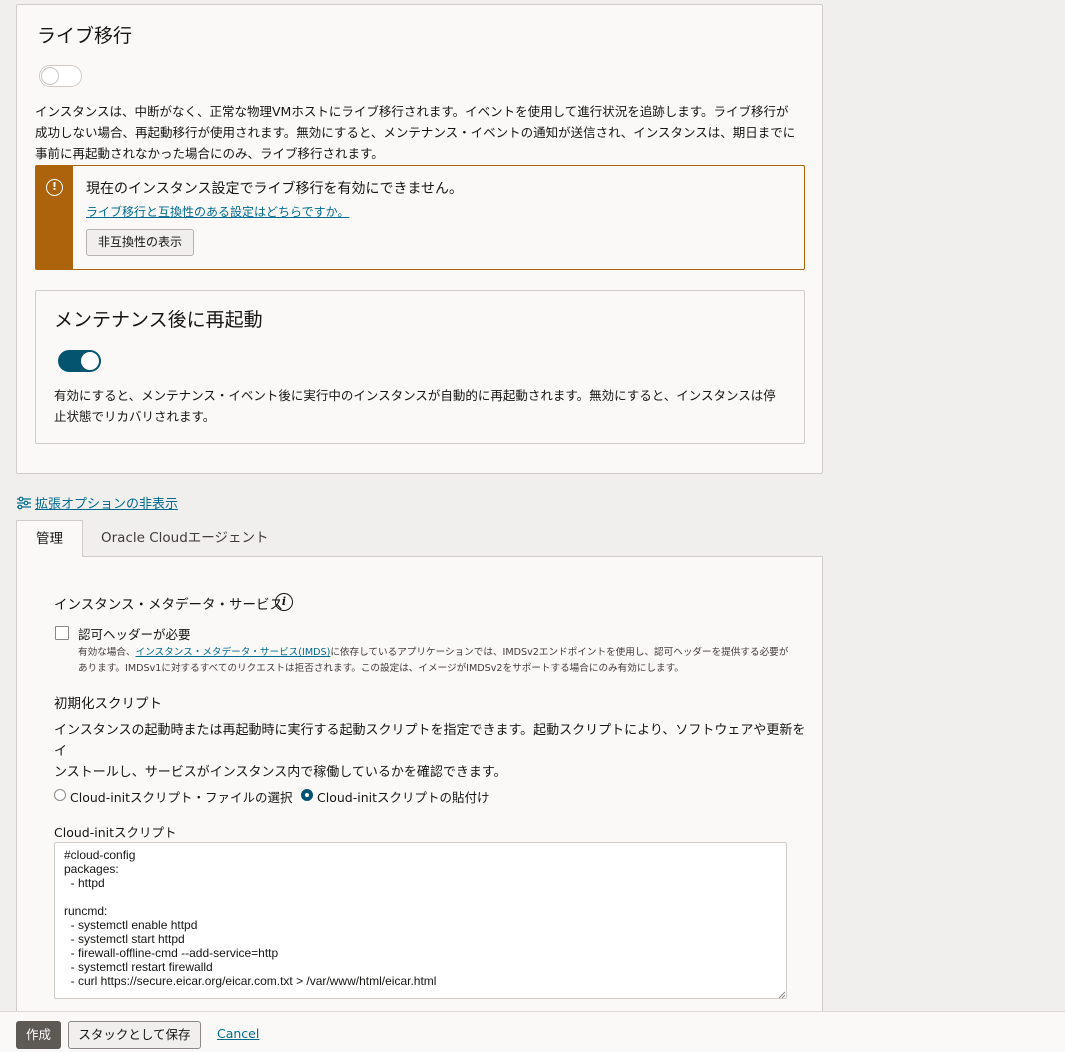  Describe the element at coordinates (85, 36) in the screenshot. I see `live-migration-title: ライブ移行` at that location.